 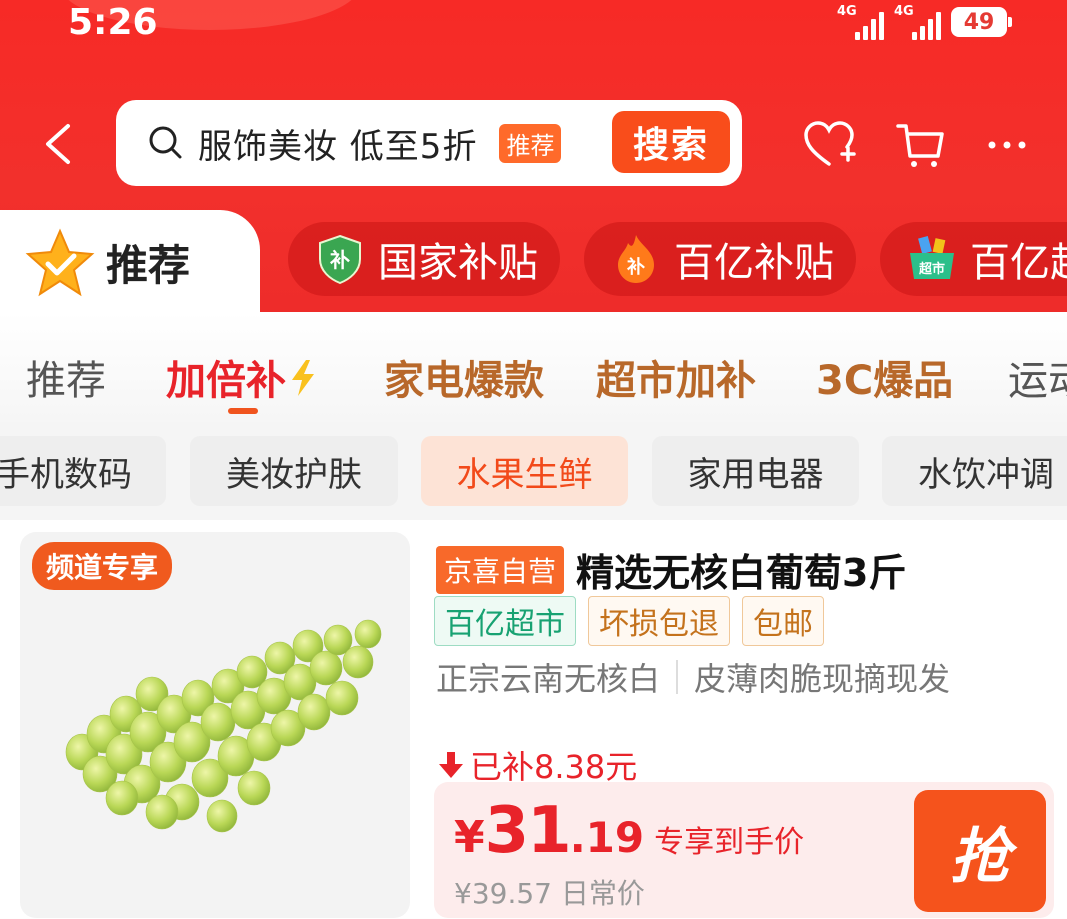 I want to click on subtab-3c-hits: 3C爆品, so click(x=884, y=377).